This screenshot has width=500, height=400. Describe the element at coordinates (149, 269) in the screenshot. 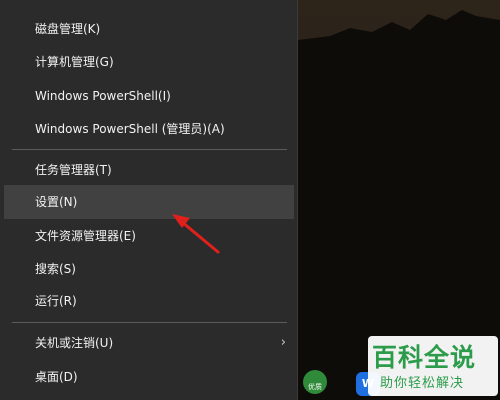

I see `menu-item-search: 搜索(S)` at that location.